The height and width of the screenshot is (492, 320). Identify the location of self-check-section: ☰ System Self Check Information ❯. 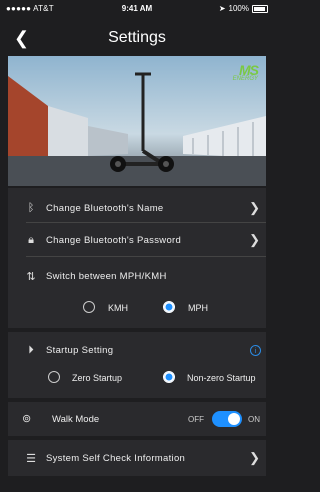
(137, 458).